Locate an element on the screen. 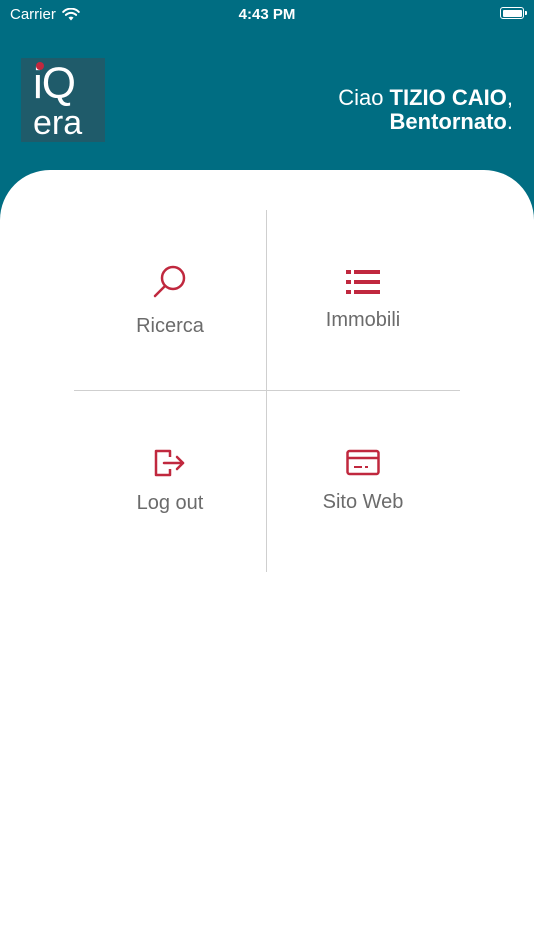 The width and height of the screenshot is (534, 950). credit-card-icon is located at coordinates (363, 462).